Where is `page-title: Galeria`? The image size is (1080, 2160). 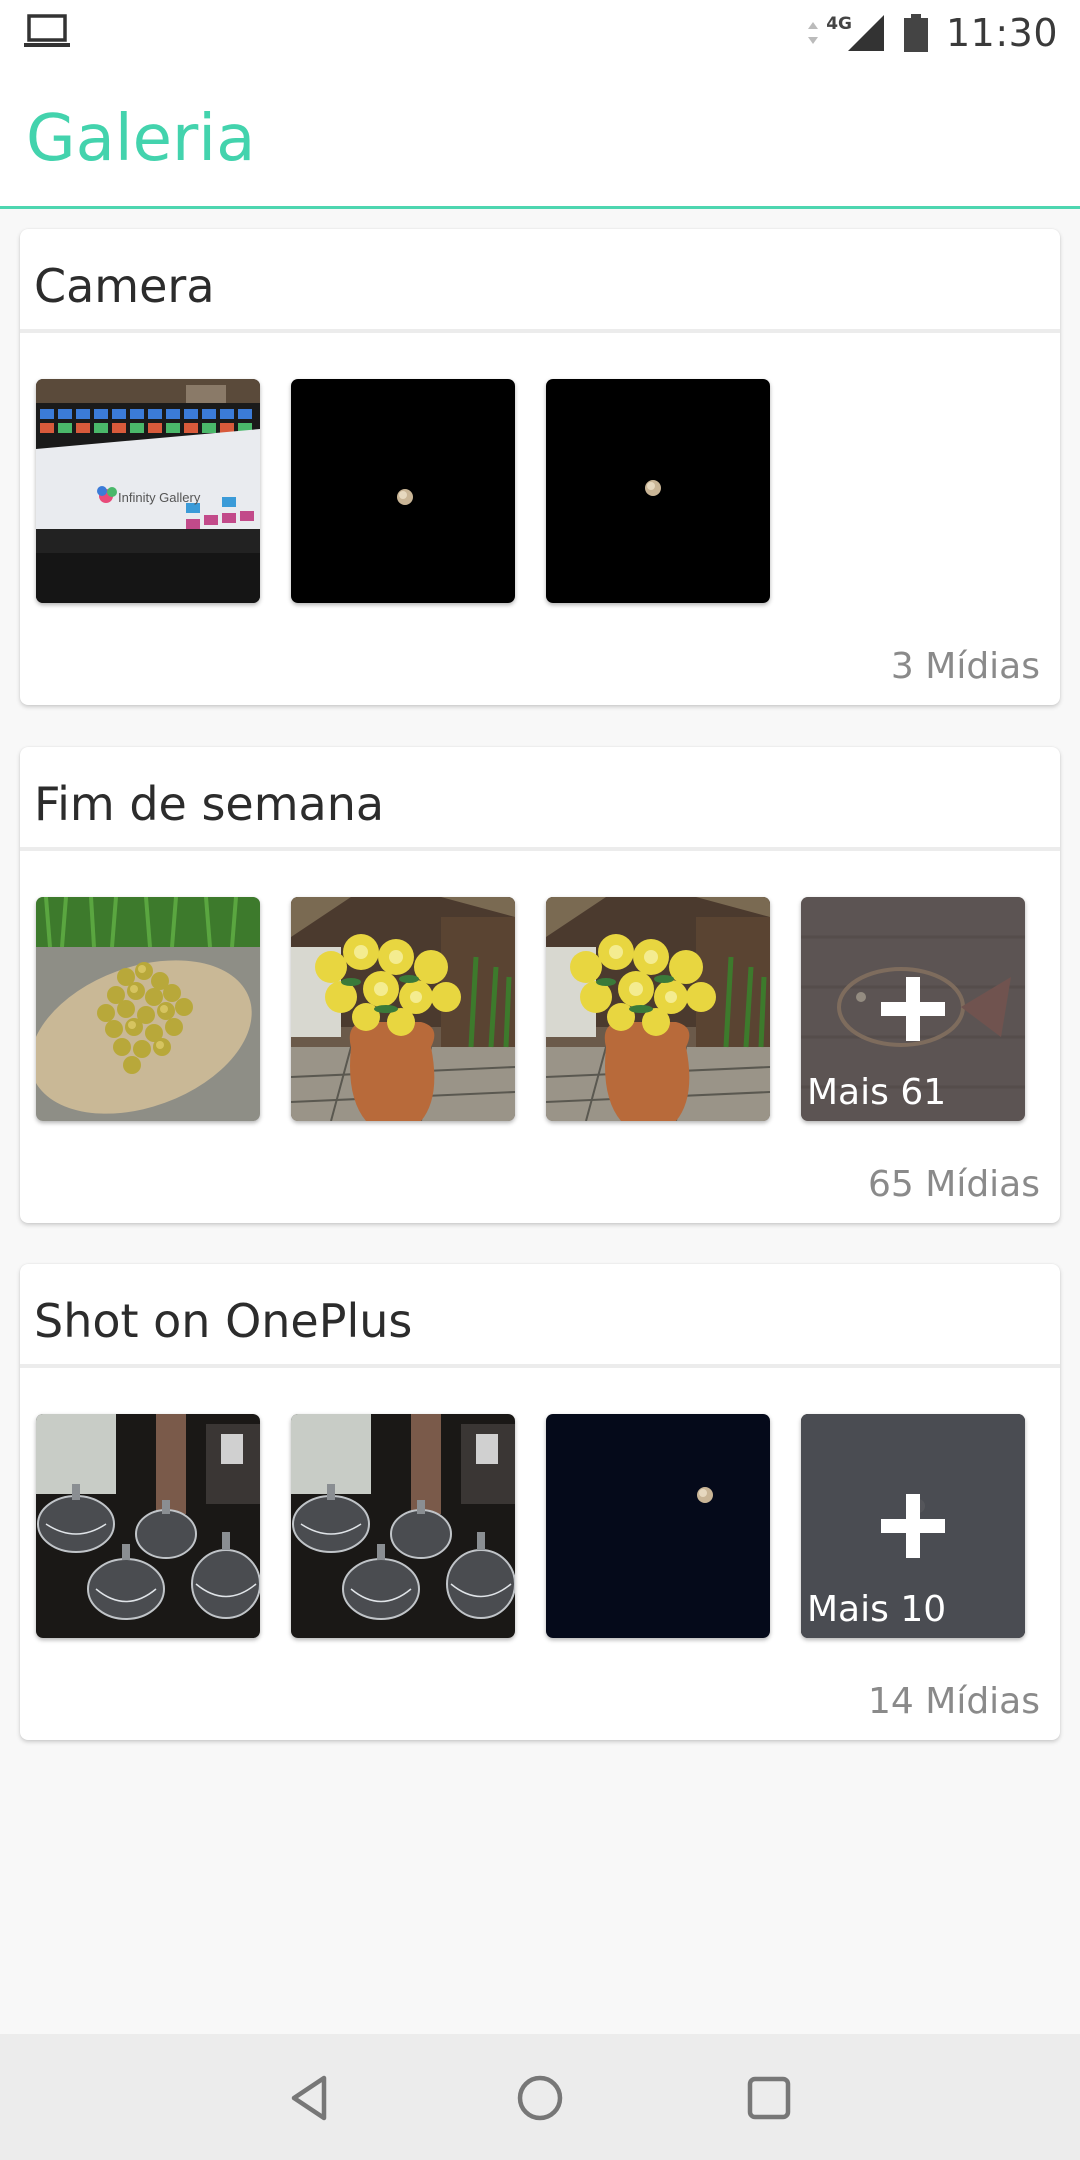 page-title: Galeria is located at coordinates (141, 139).